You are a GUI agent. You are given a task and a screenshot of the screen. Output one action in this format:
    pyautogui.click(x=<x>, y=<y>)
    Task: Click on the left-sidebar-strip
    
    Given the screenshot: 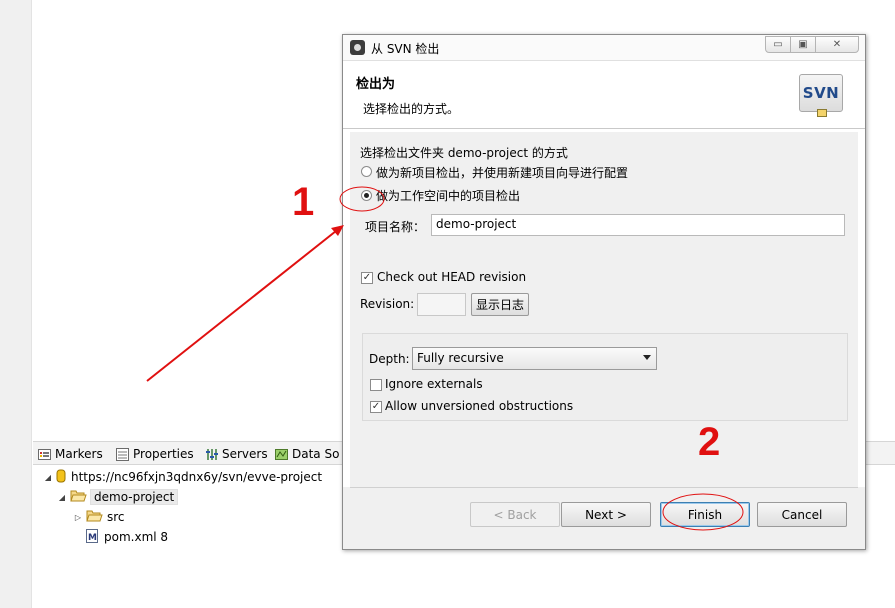 What is the action you would take?
    pyautogui.click(x=16, y=304)
    